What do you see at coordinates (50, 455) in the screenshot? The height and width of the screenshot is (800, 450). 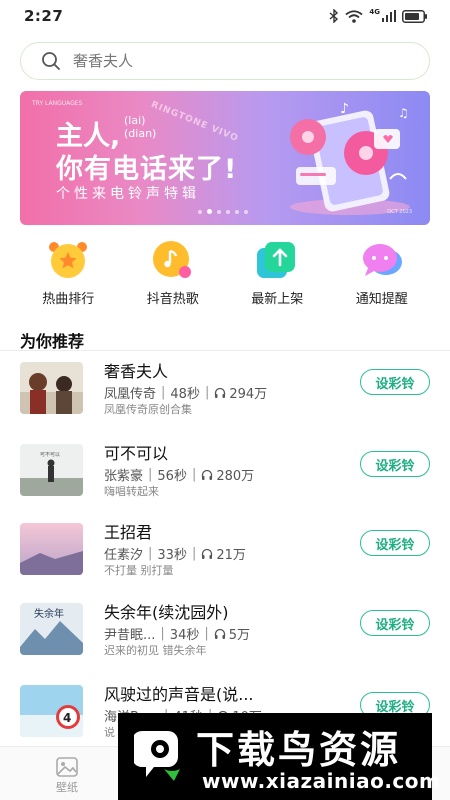 I see `svg-text: 可不可以` at bounding box center [50, 455].